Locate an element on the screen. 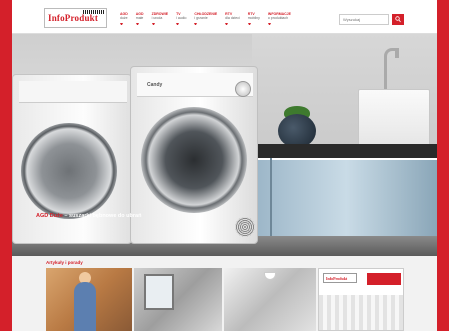 The width and height of the screenshot is (449, 331). magazine-badge is located at coordinates (384, 279).